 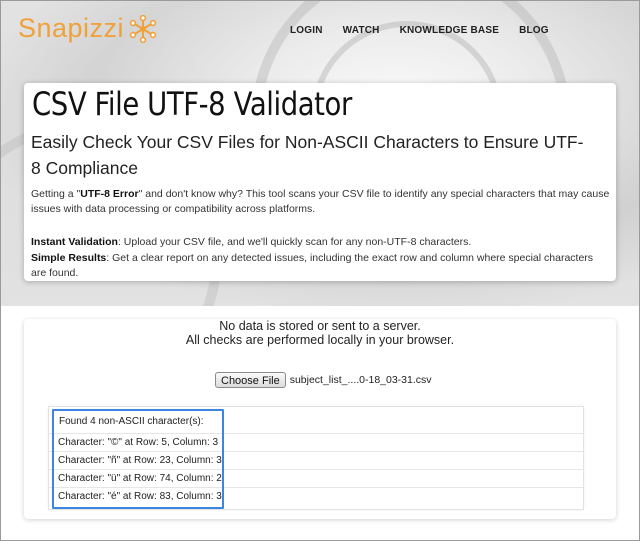 I want to click on site-logo: Snapizzi, so click(x=87, y=28).